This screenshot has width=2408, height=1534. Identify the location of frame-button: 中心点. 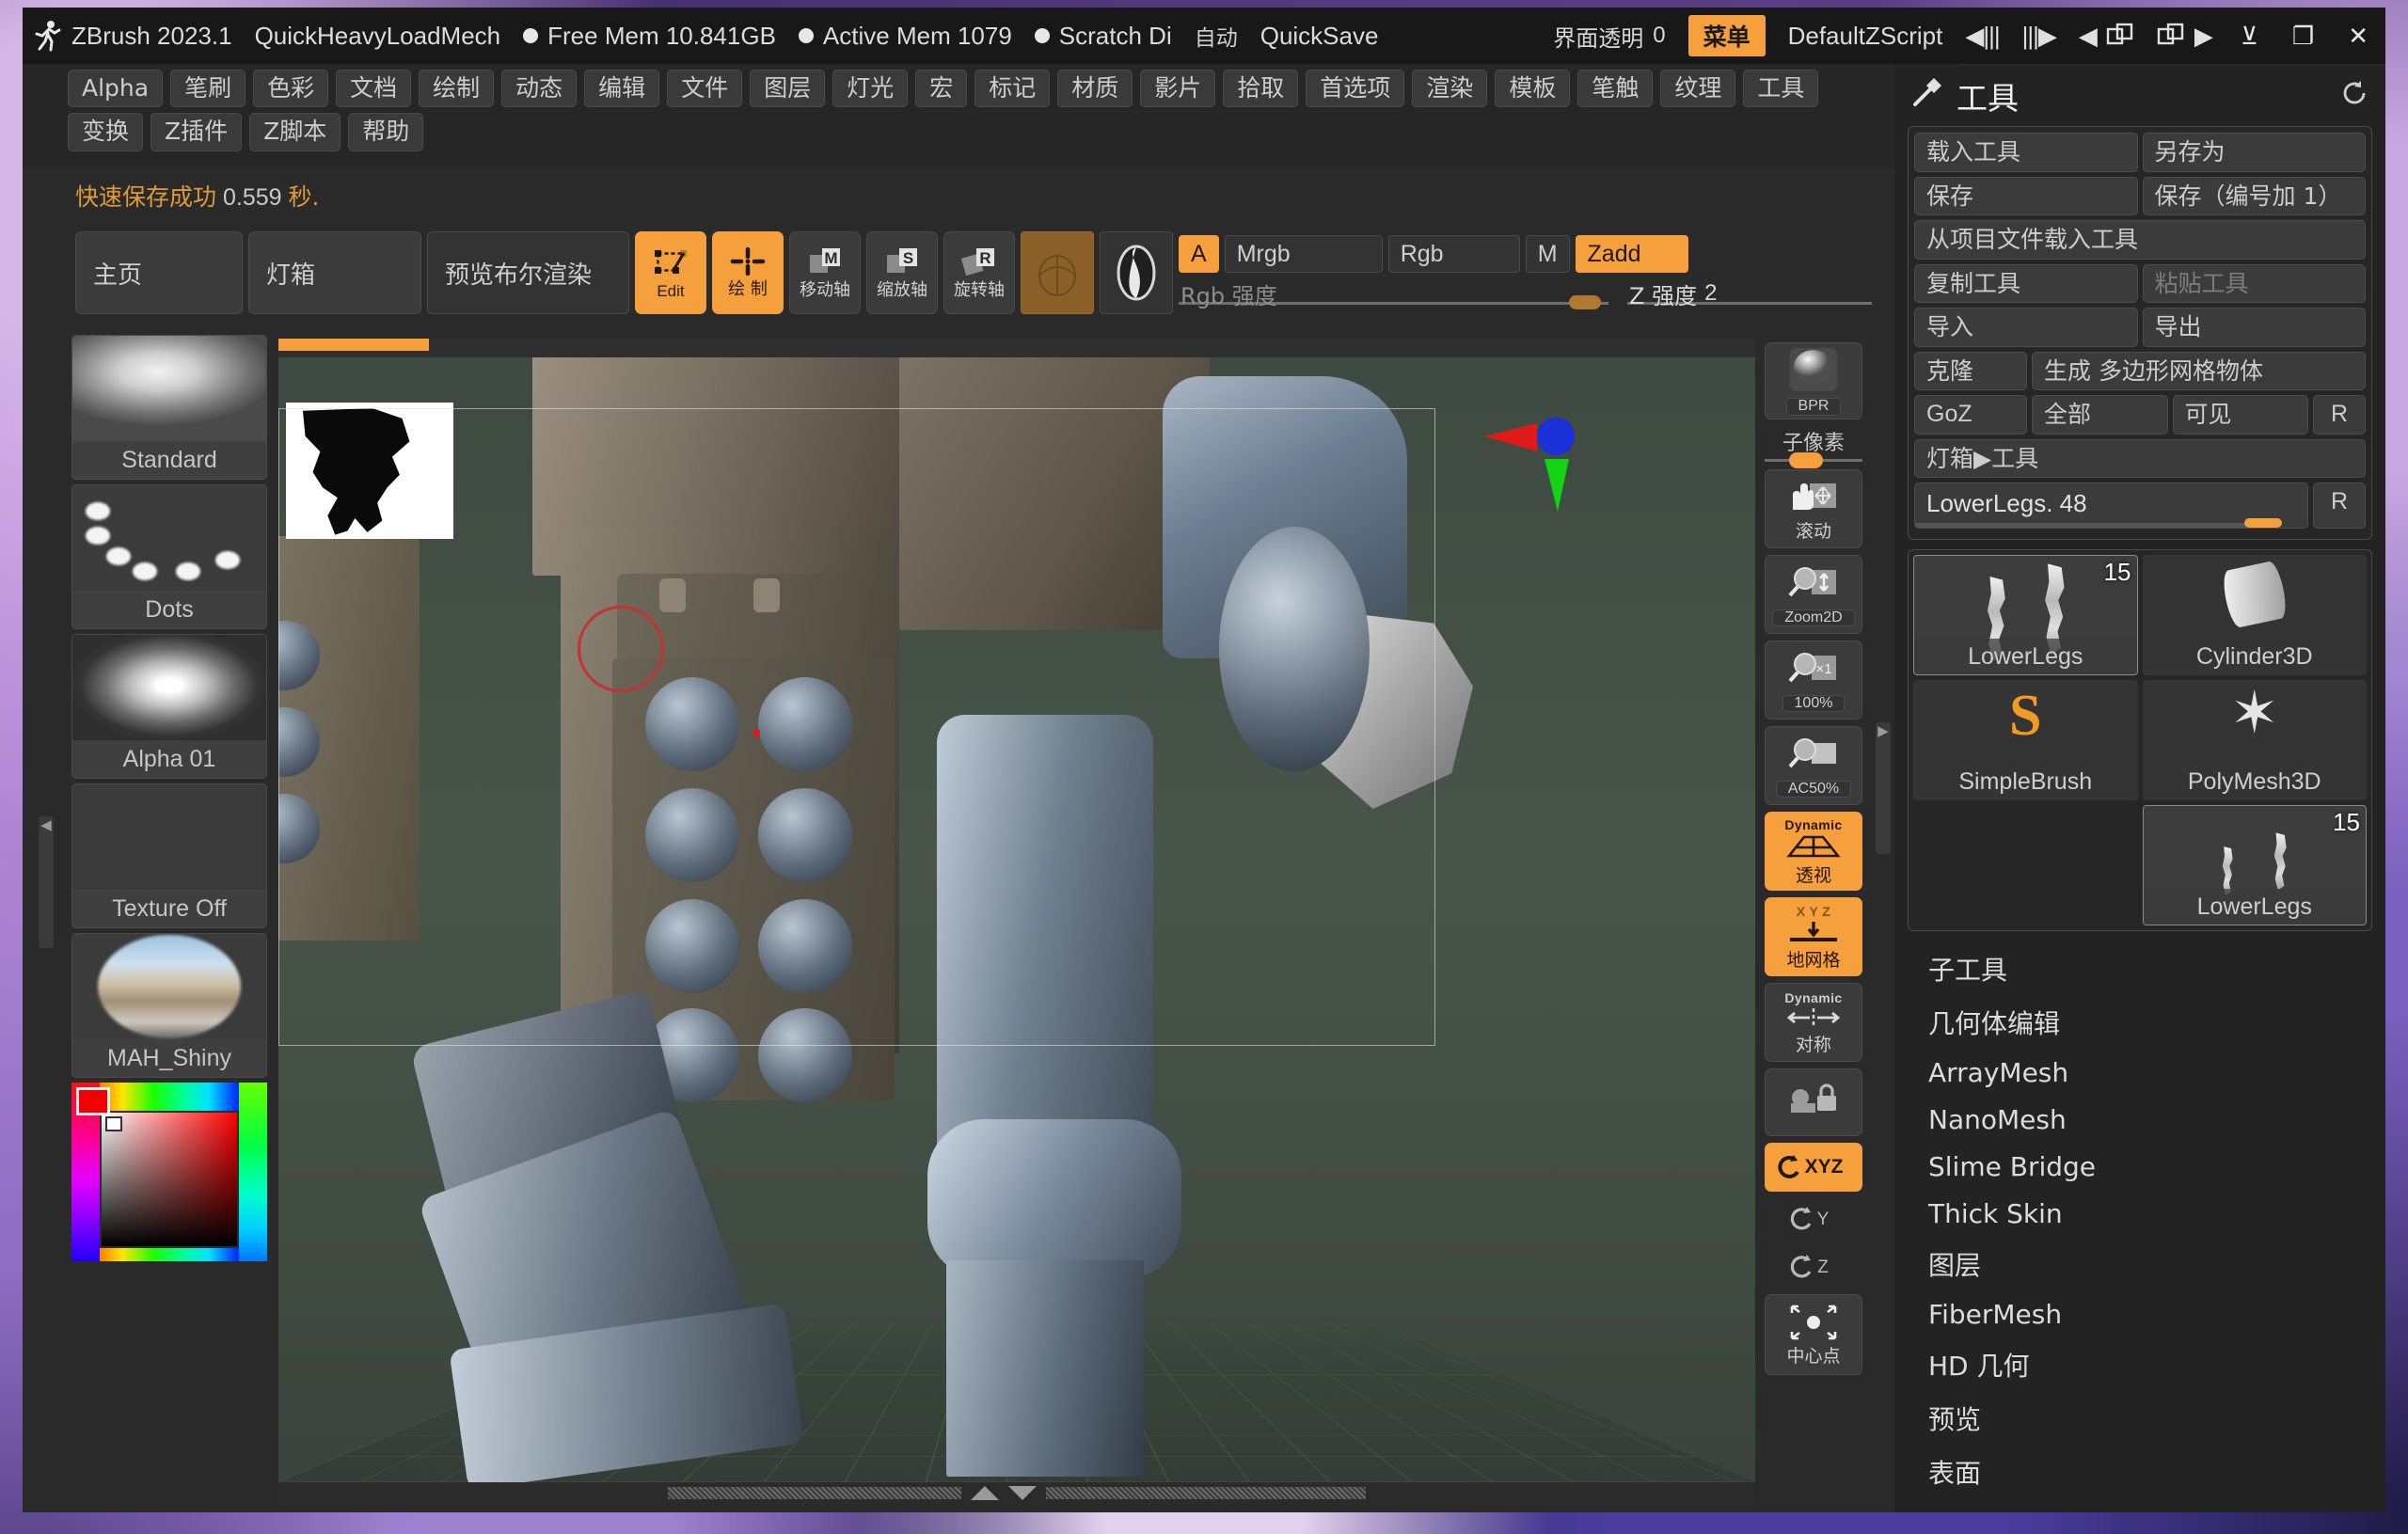
(1814, 1334).